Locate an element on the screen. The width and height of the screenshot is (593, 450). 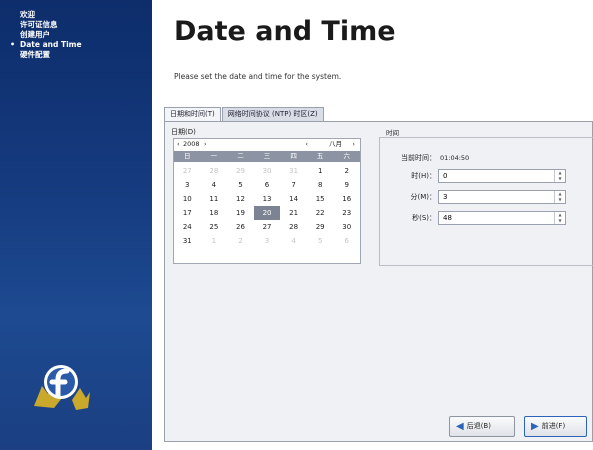
sidebar-steps: 欢迎 许可证信息 创建用户 Date and Time 硬件配置 is located at coordinates (76, 30).